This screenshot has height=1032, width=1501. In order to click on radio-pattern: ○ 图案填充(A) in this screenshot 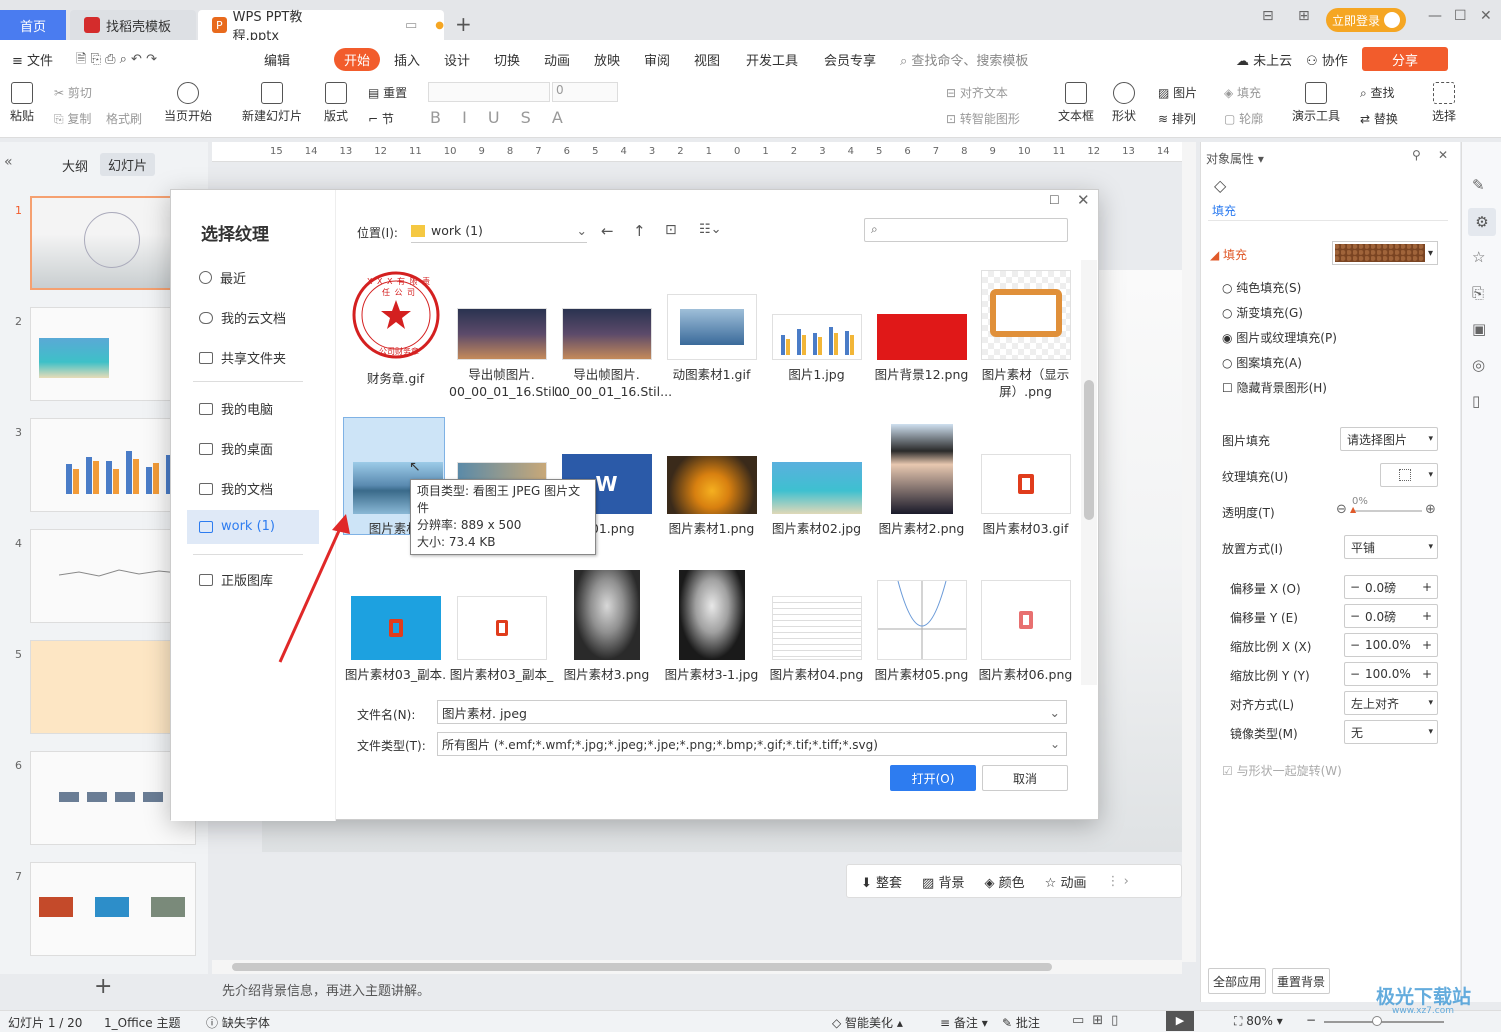, I will do `click(1262, 362)`.